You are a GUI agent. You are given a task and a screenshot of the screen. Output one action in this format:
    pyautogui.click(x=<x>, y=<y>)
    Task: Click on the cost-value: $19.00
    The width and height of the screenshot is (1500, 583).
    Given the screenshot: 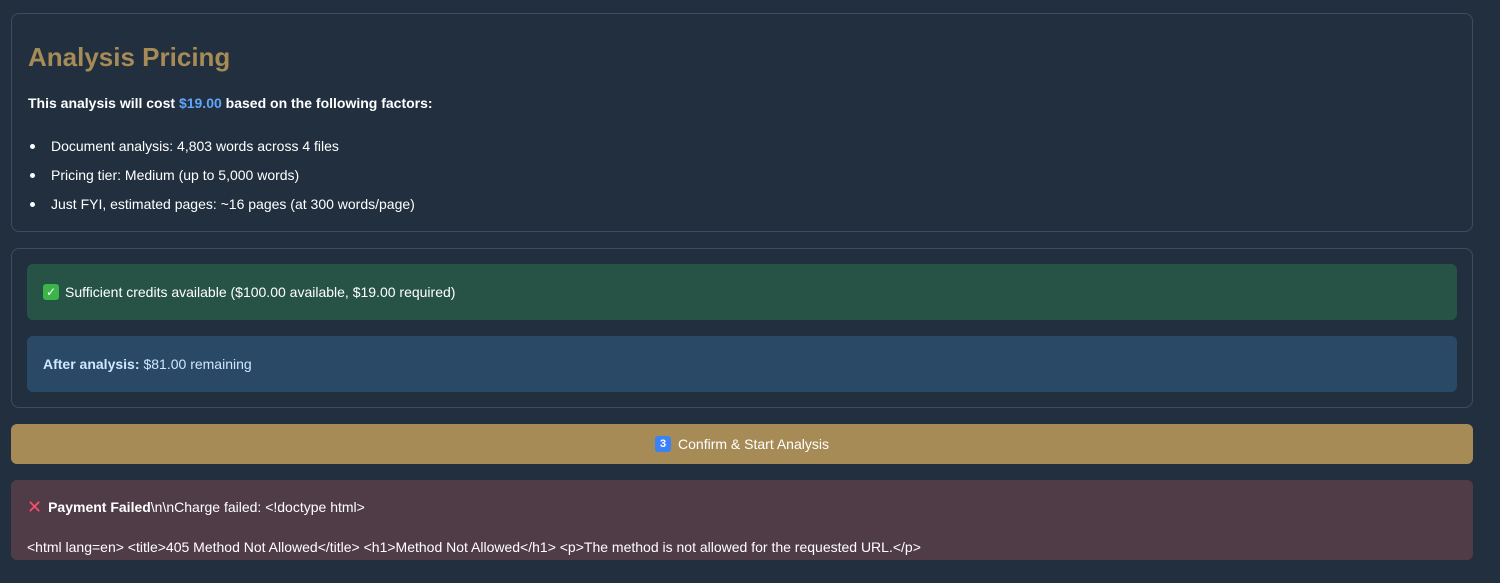 What is the action you would take?
    pyautogui.click(x=200, y=103)
    